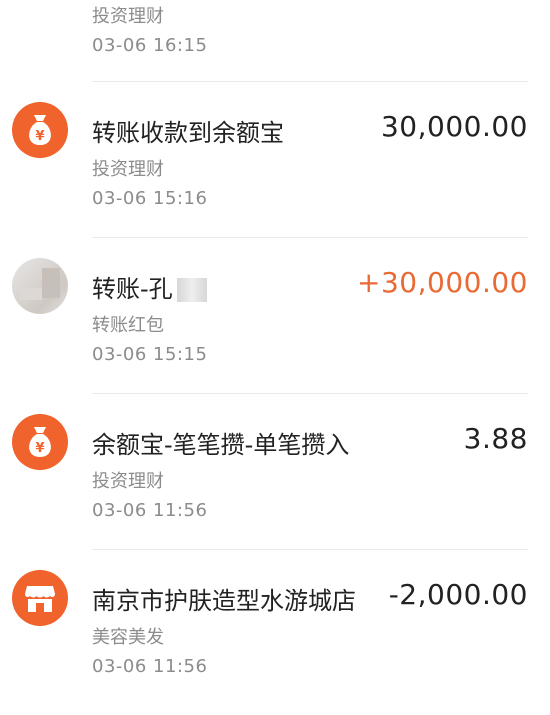 The height and width of the screenshot is (715, 550). What do you see at coordinates (495, 438) in the screenshot?
I see `transaction-amount: 3.88` at bounding box center [495, 438].